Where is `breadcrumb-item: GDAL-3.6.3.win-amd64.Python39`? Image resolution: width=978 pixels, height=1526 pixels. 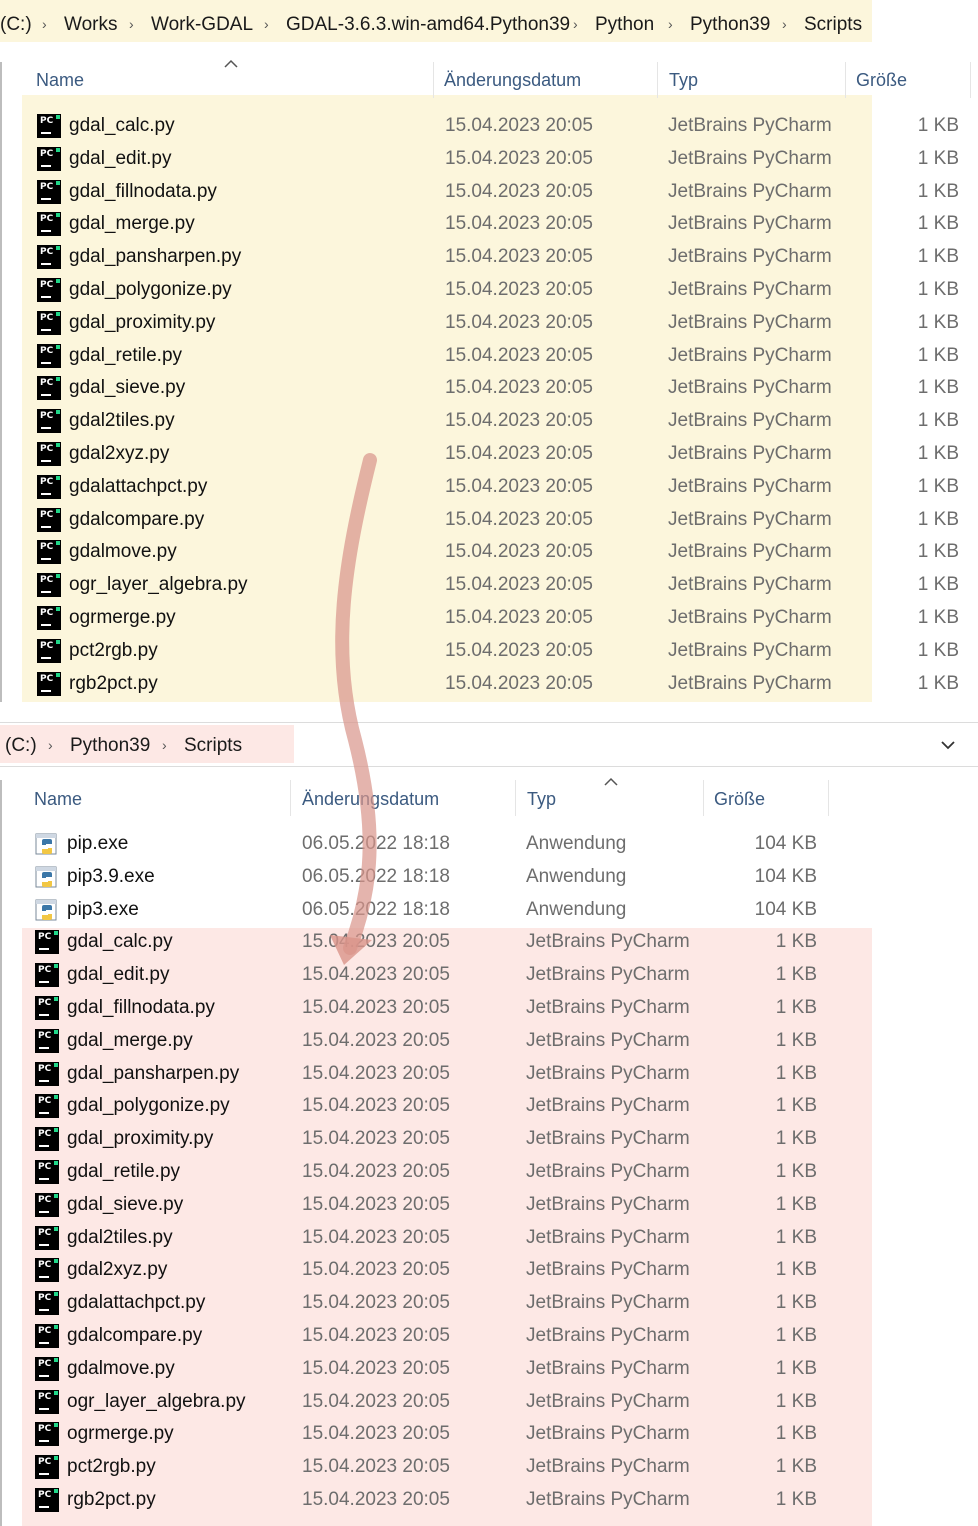 breadcrumb-item: GDAL-3.6.3.win-amd64.Python39 is located at coordinates (428, 25).